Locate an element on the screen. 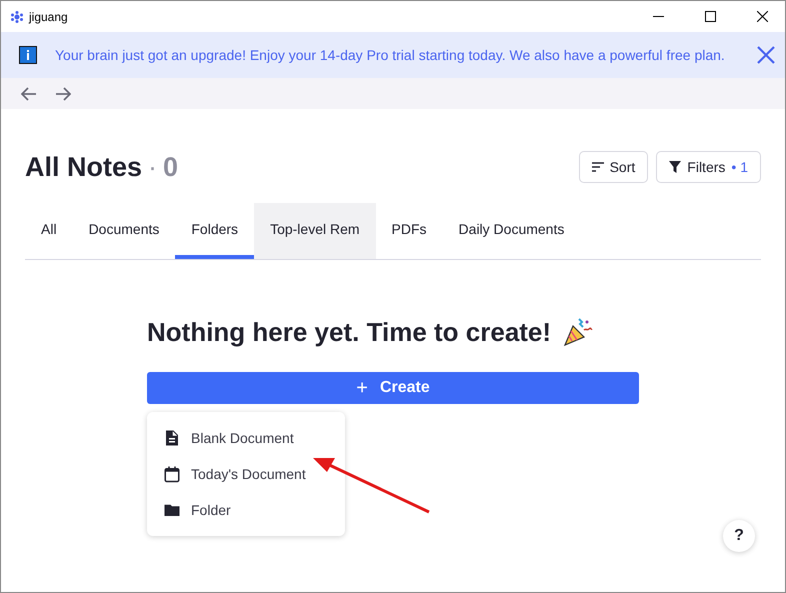  tab: PDFs is located at coordinates (409, 231).